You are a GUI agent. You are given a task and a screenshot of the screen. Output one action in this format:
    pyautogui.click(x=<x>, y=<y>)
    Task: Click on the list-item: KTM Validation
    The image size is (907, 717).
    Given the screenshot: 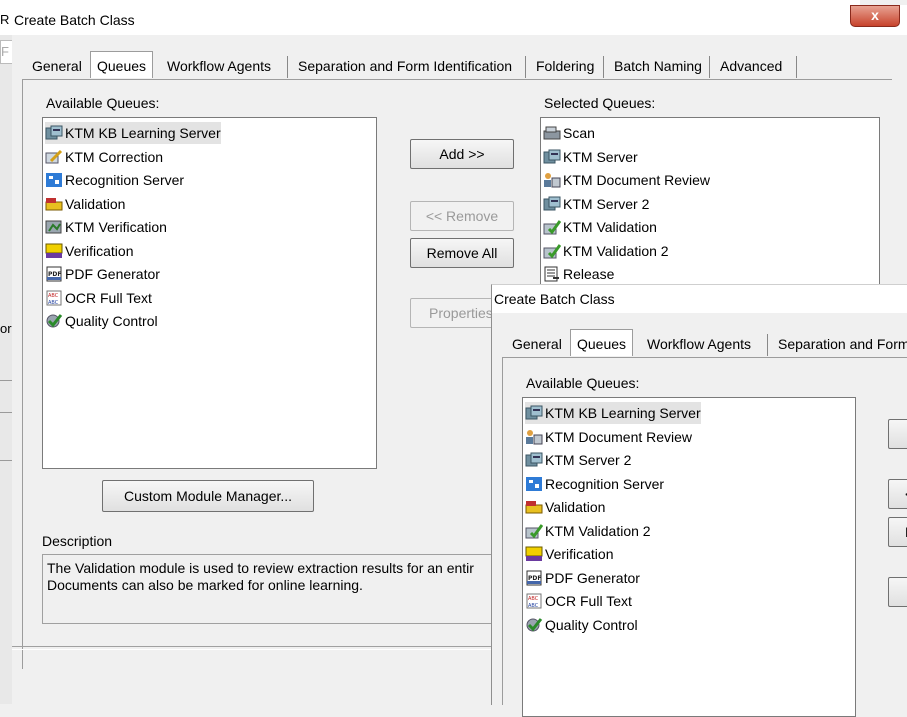 What is the action you would take?
    pyautogui.click(x=600, y=227)
    